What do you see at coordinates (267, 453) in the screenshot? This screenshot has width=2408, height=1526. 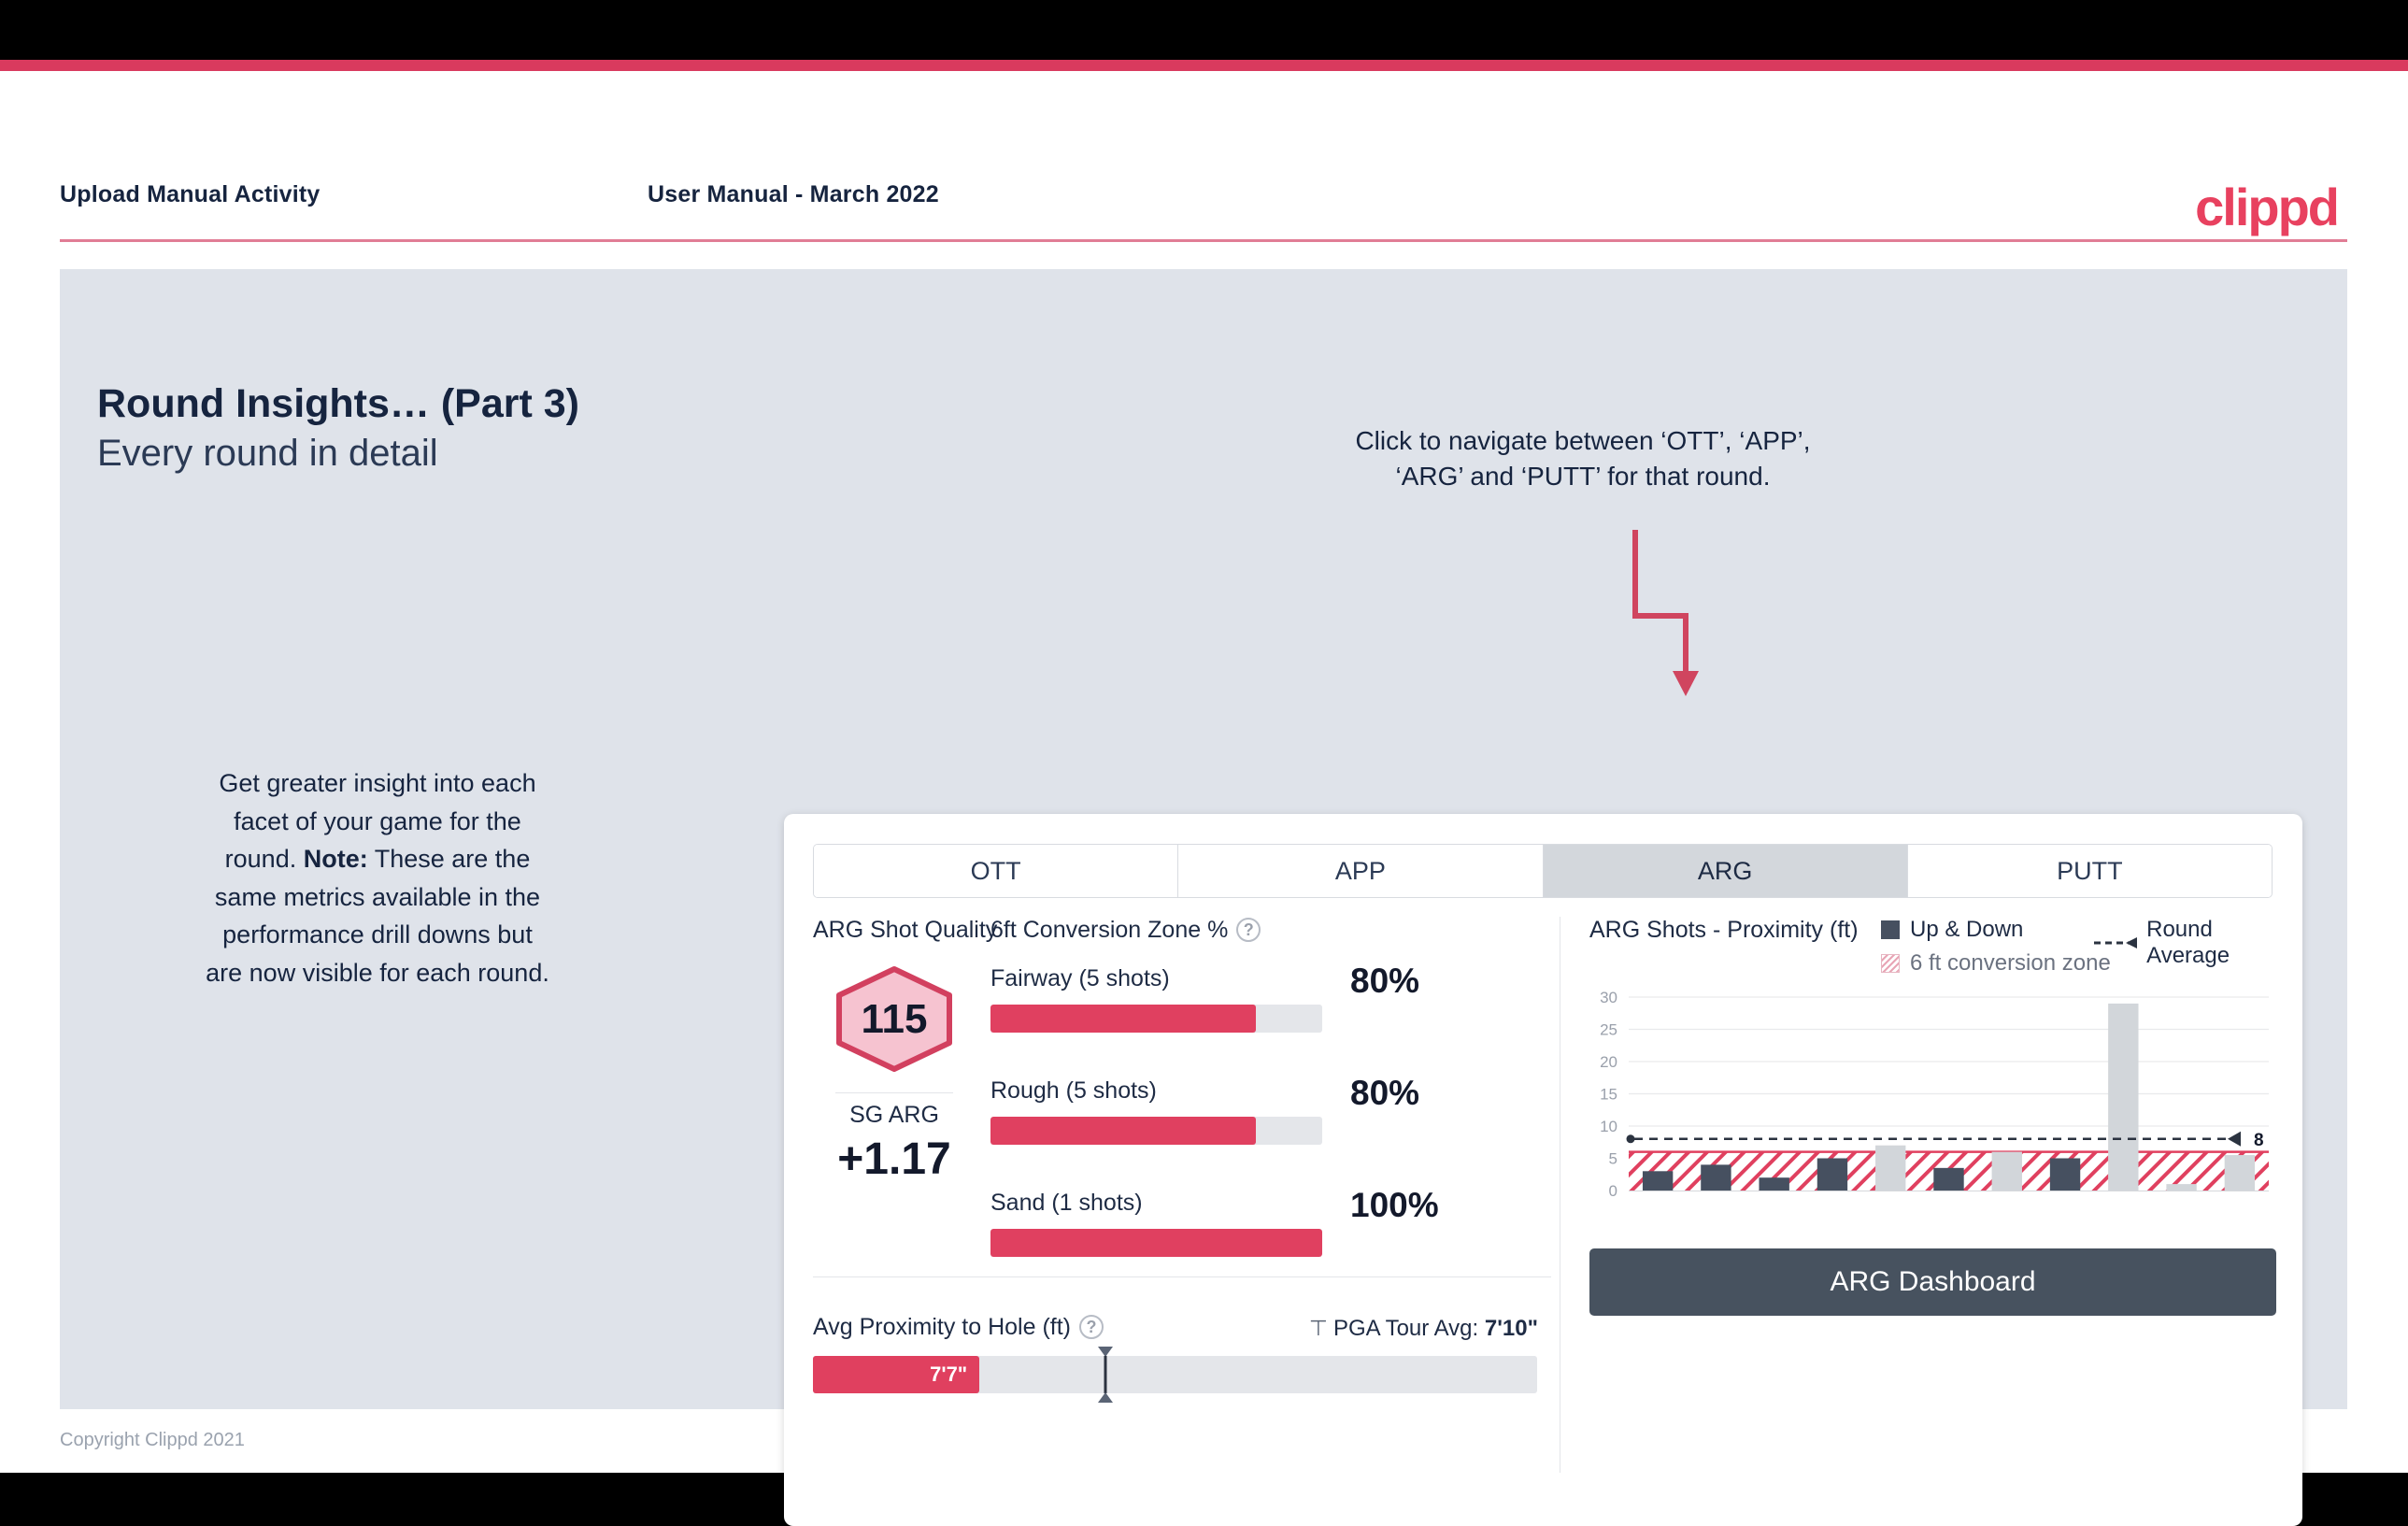 I see `page-subtitle: Every round in detail` at bounding box center [267, 453].